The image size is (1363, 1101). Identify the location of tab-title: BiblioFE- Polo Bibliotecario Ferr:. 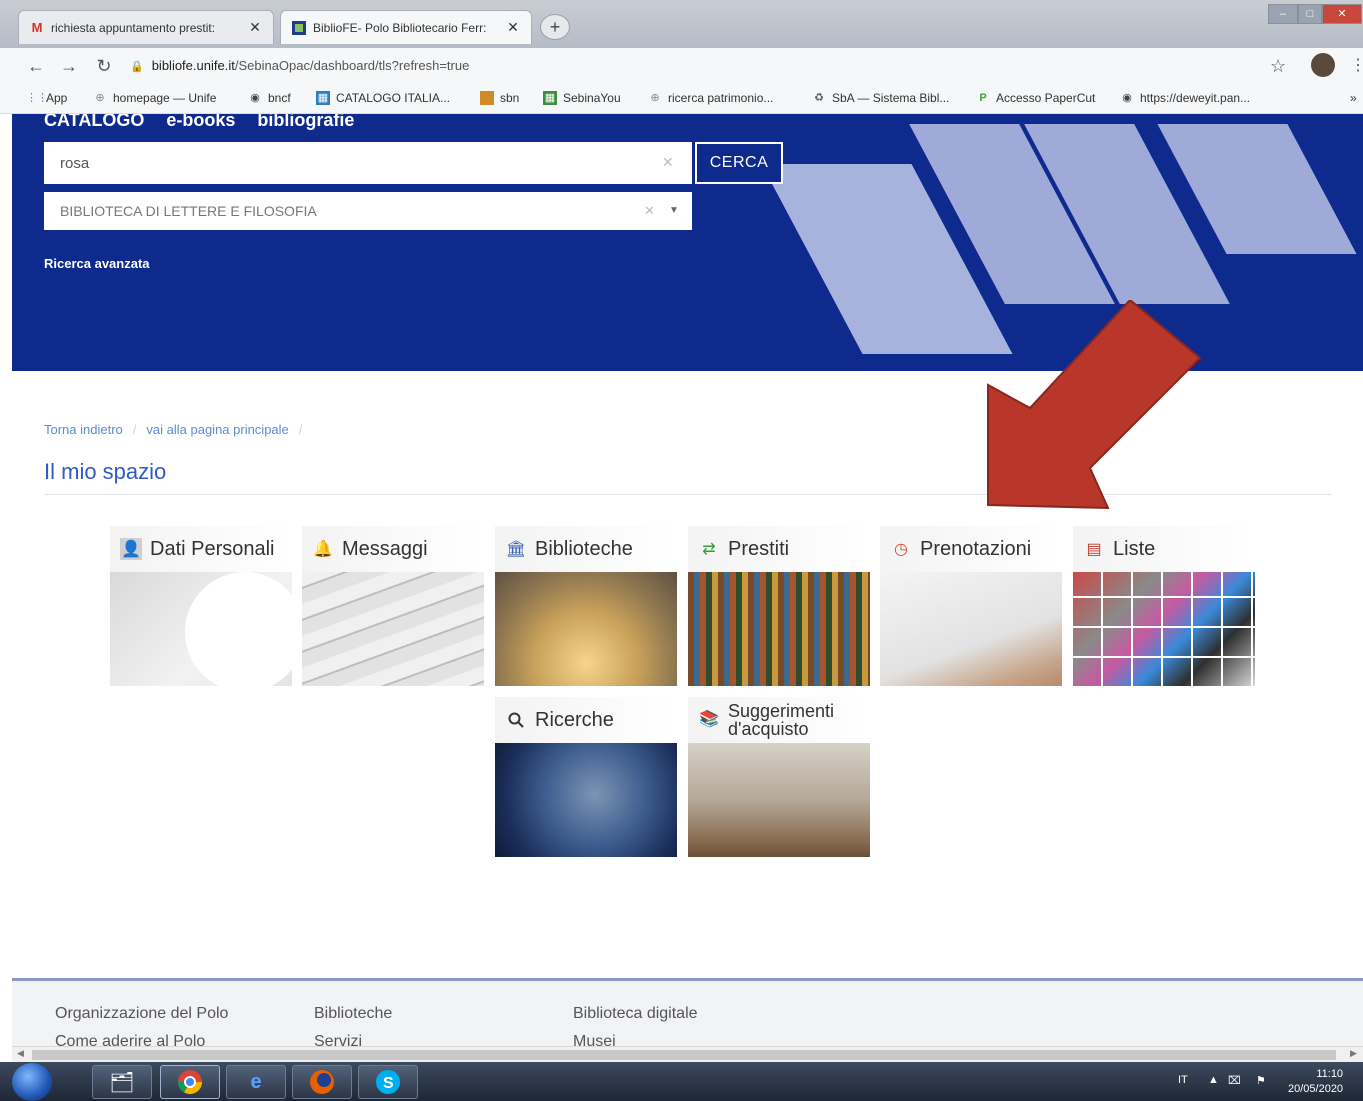
(400, 27).